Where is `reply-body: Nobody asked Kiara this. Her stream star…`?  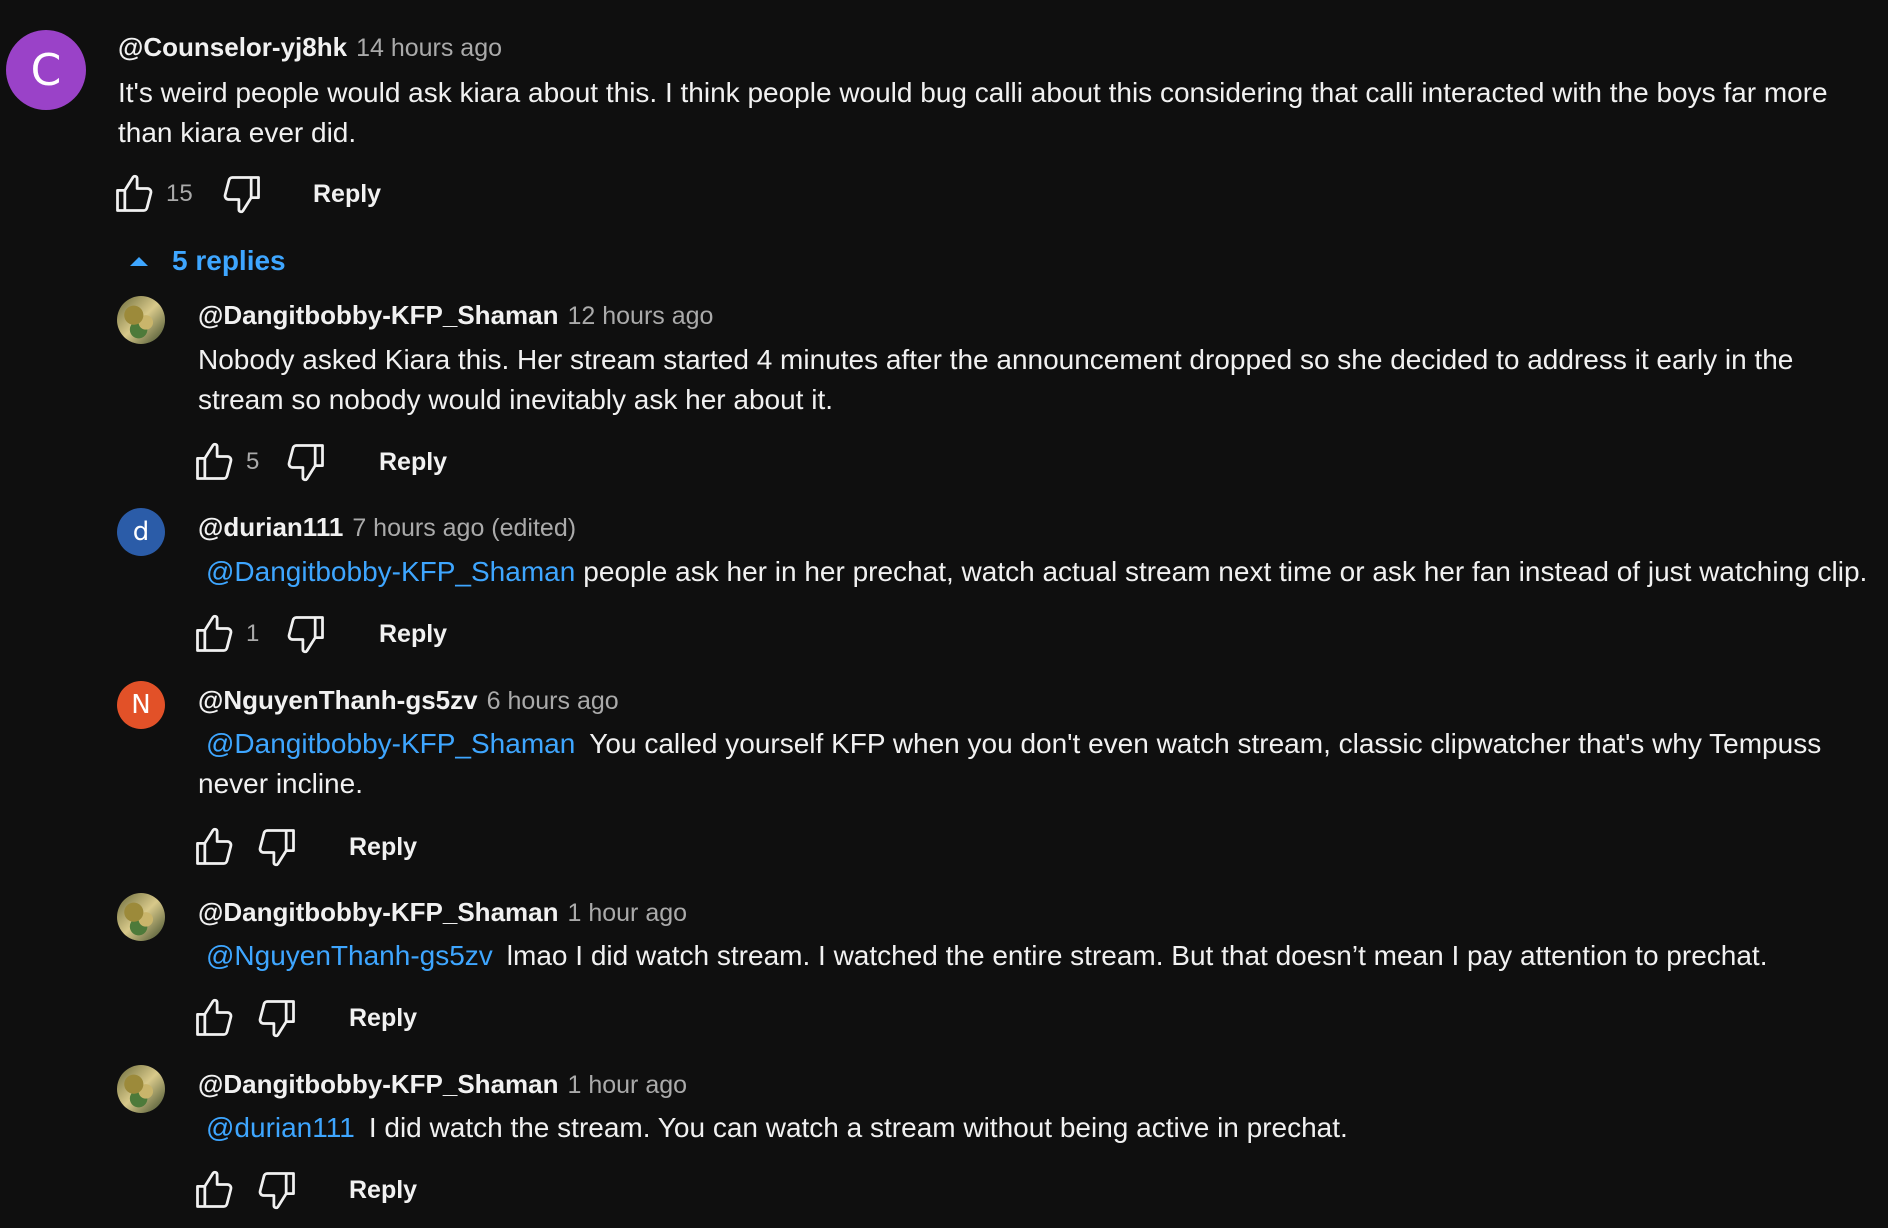 reply-body: Nobody asked Kiara this. Her stream star… is located at coordinates (996, 379).